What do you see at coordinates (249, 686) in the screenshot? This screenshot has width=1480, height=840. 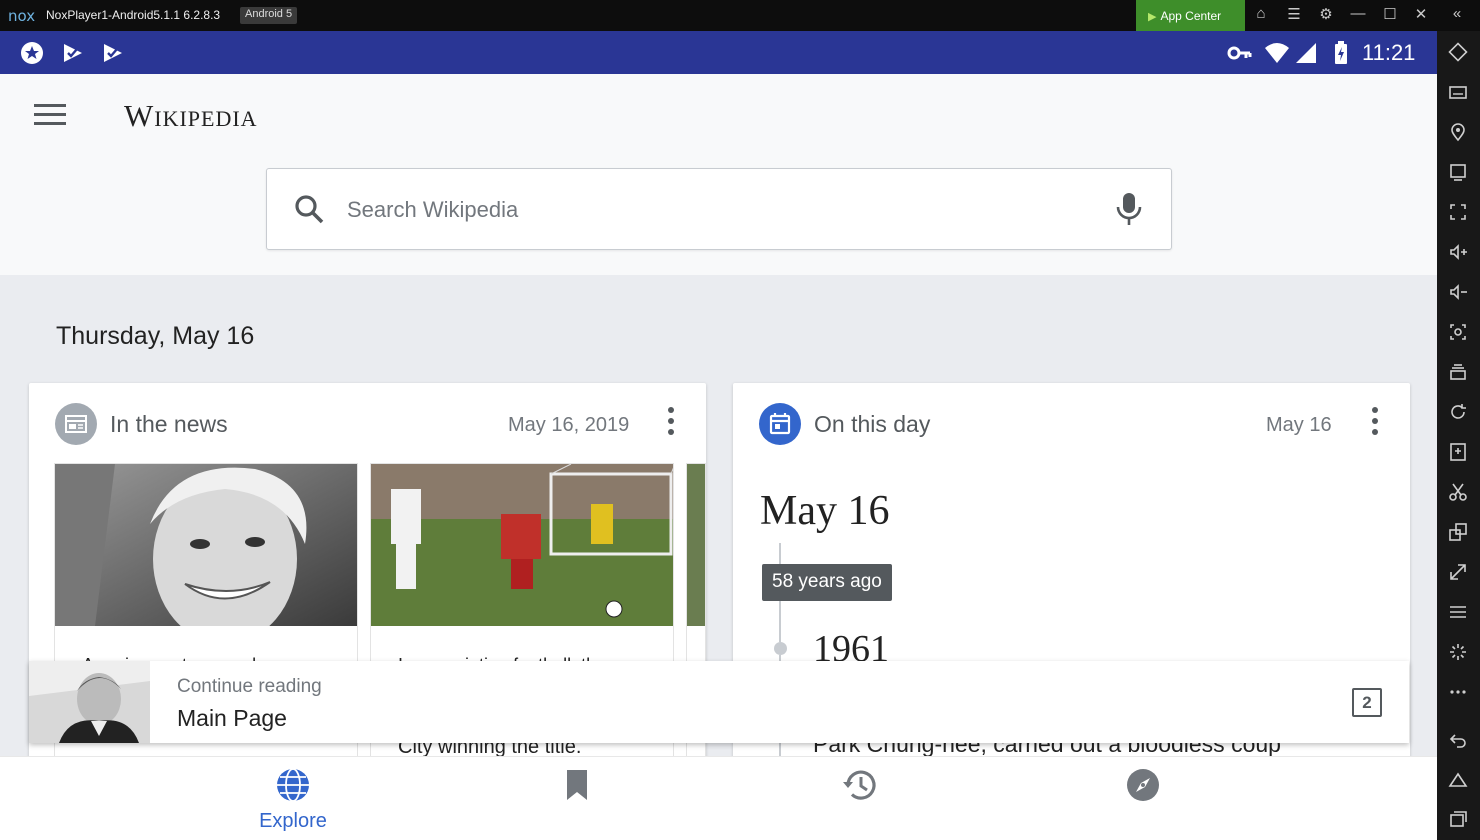 I see `continue-reading-label: Continue reading` at bounding box center [249, 686].